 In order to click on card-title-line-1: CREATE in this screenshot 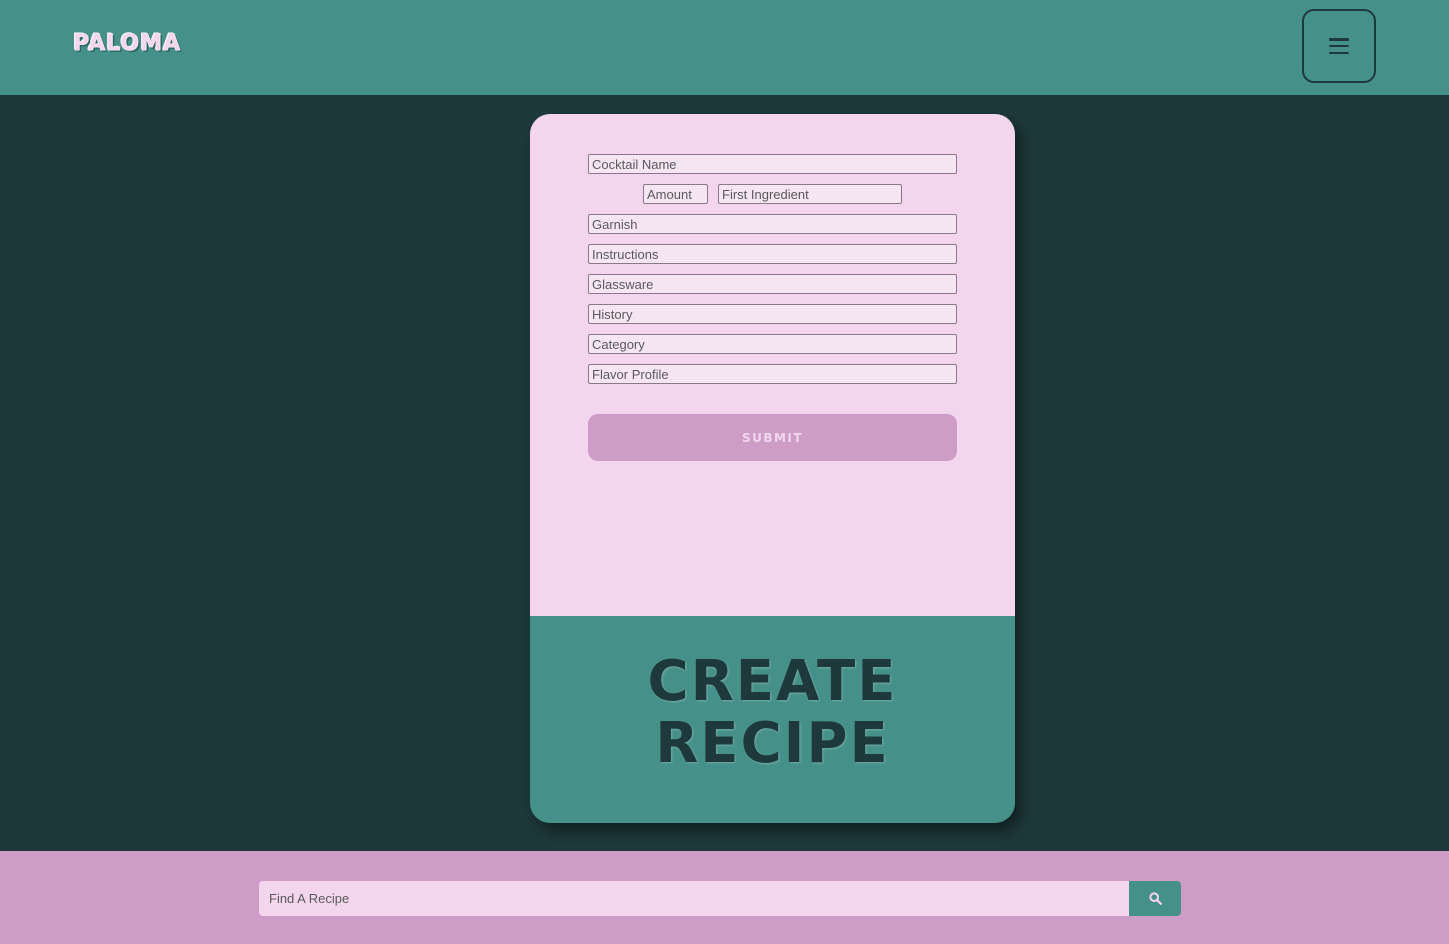, I will do `click(772, 681)`.